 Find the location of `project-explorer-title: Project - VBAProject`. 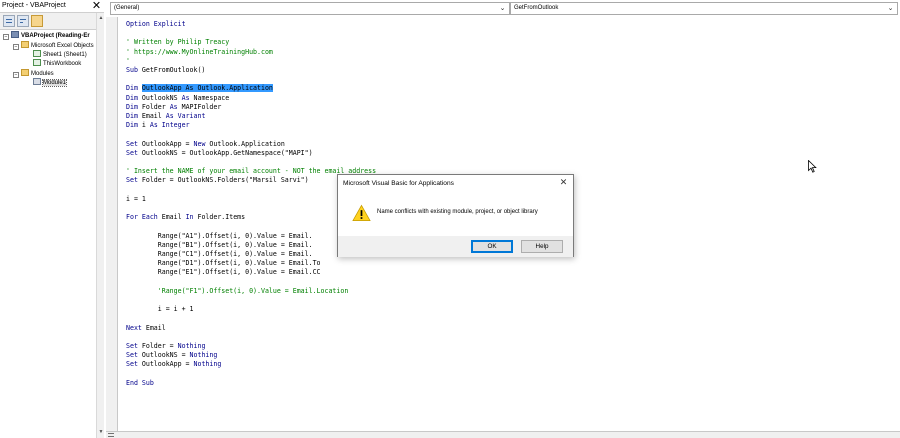

project-explorer-title: Project - VBAProject is located at coordinates (34, 5).